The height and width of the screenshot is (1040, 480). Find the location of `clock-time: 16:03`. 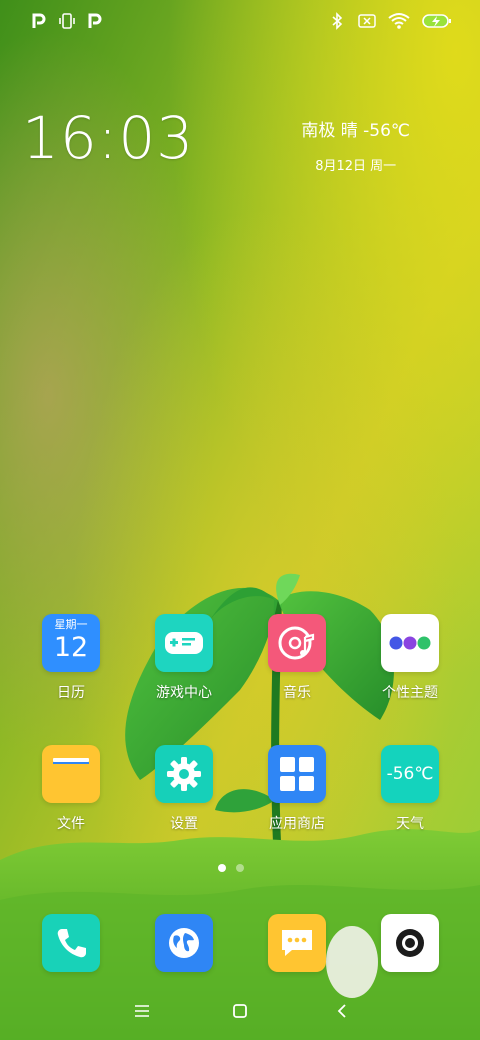

clock-time: 16:03 is located at coordinates (108, 138).